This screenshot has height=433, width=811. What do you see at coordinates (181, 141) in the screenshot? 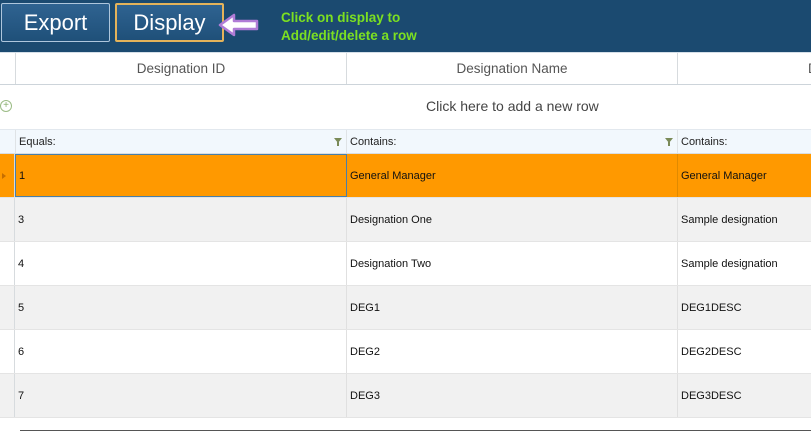
I see `filter-cell-designation-id: Equals:` at bounding box center [181, 141].